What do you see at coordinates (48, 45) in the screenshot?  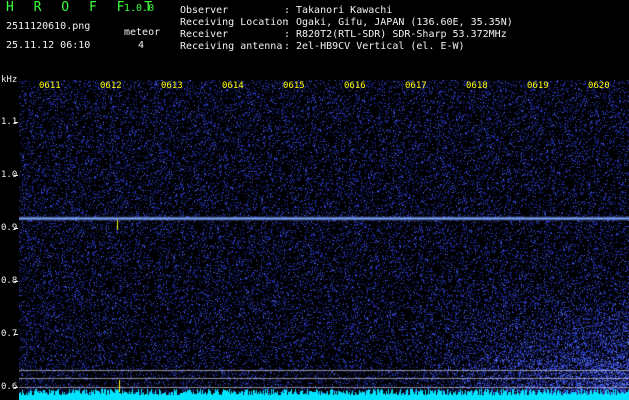 I see `timestamp: 25.11.12 06:10` at bounding box center [48, 45].